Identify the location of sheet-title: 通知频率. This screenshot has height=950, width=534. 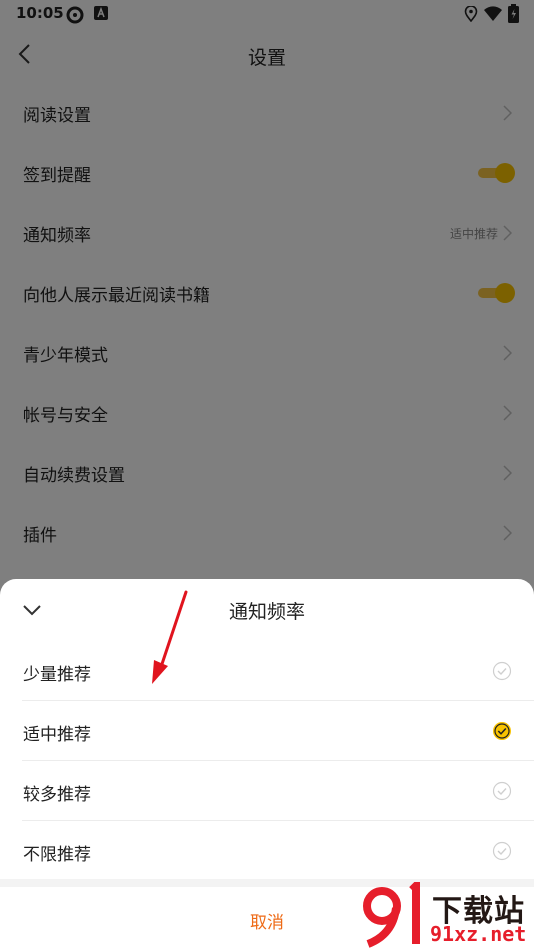
(266, 612).